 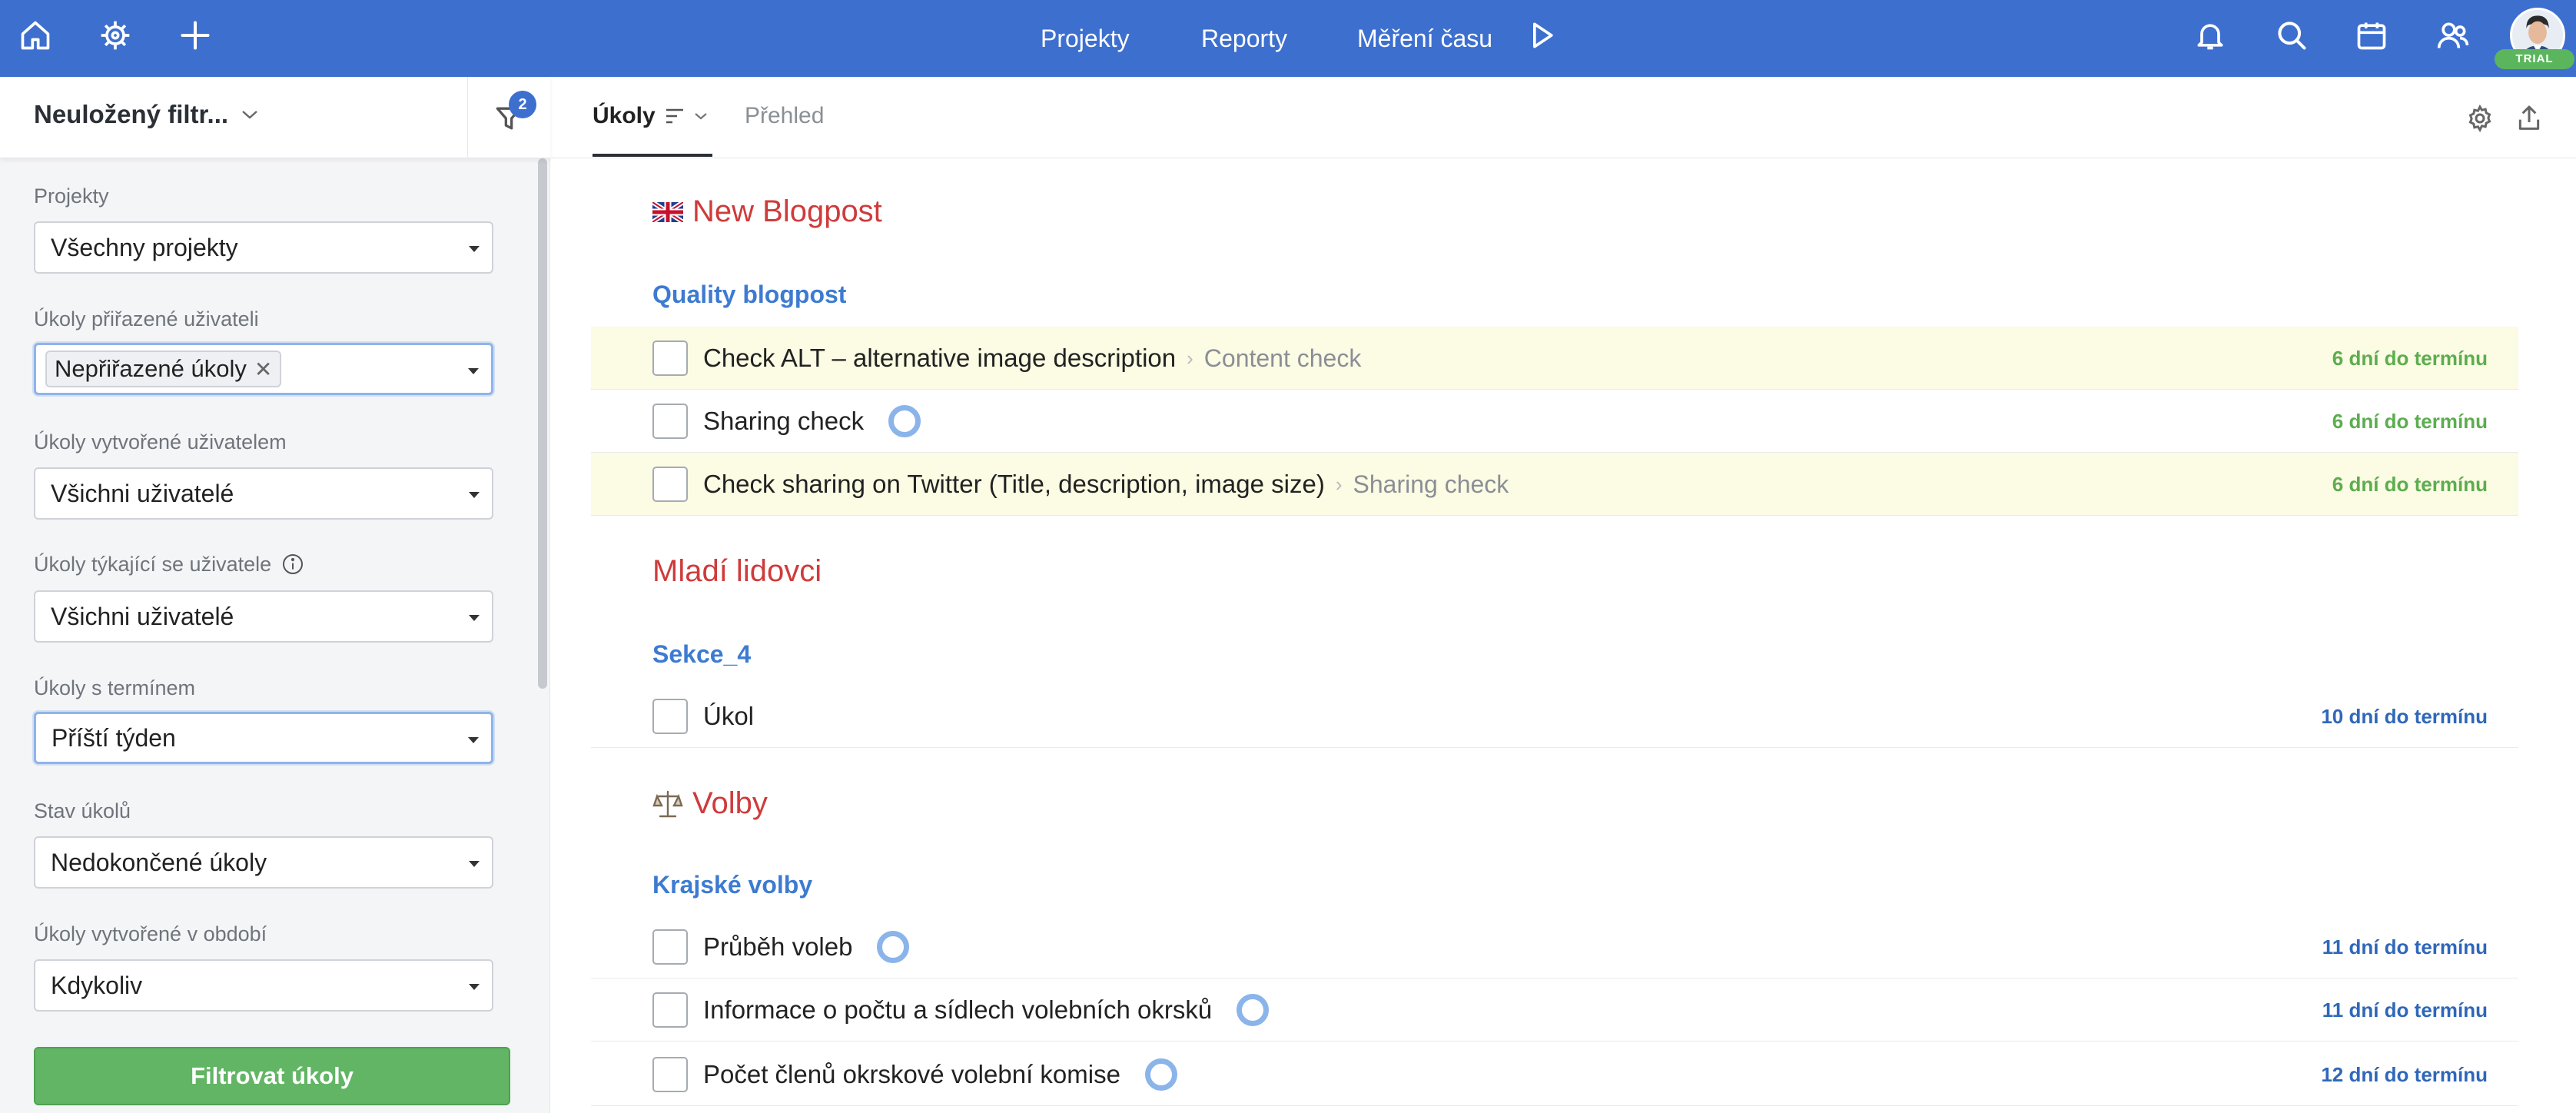 I want to click on filter-scrollbar, so click(x=542, y=635).